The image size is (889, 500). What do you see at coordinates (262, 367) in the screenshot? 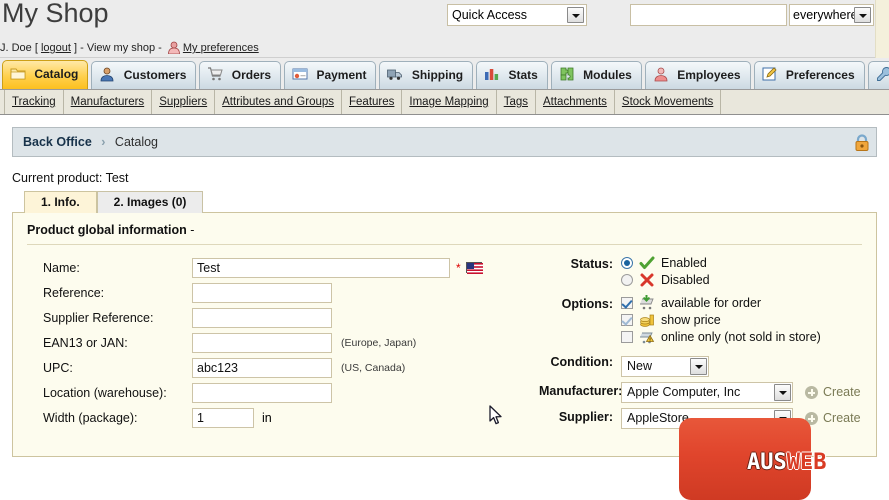
I see `upc-input` at bounding box center [262, 367].